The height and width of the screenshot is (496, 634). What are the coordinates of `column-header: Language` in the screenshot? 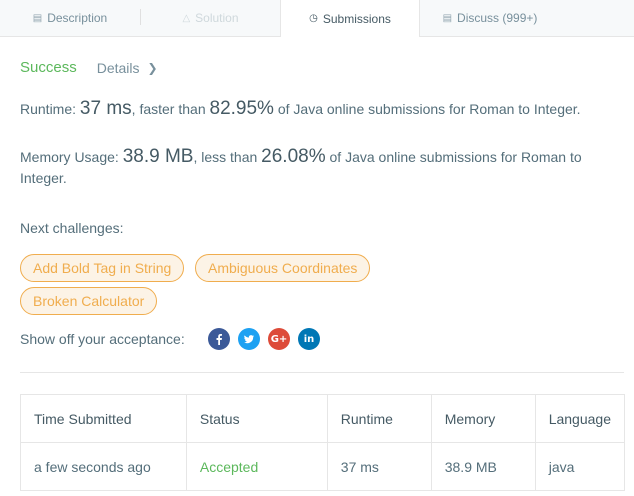 It's located at (580, 418).